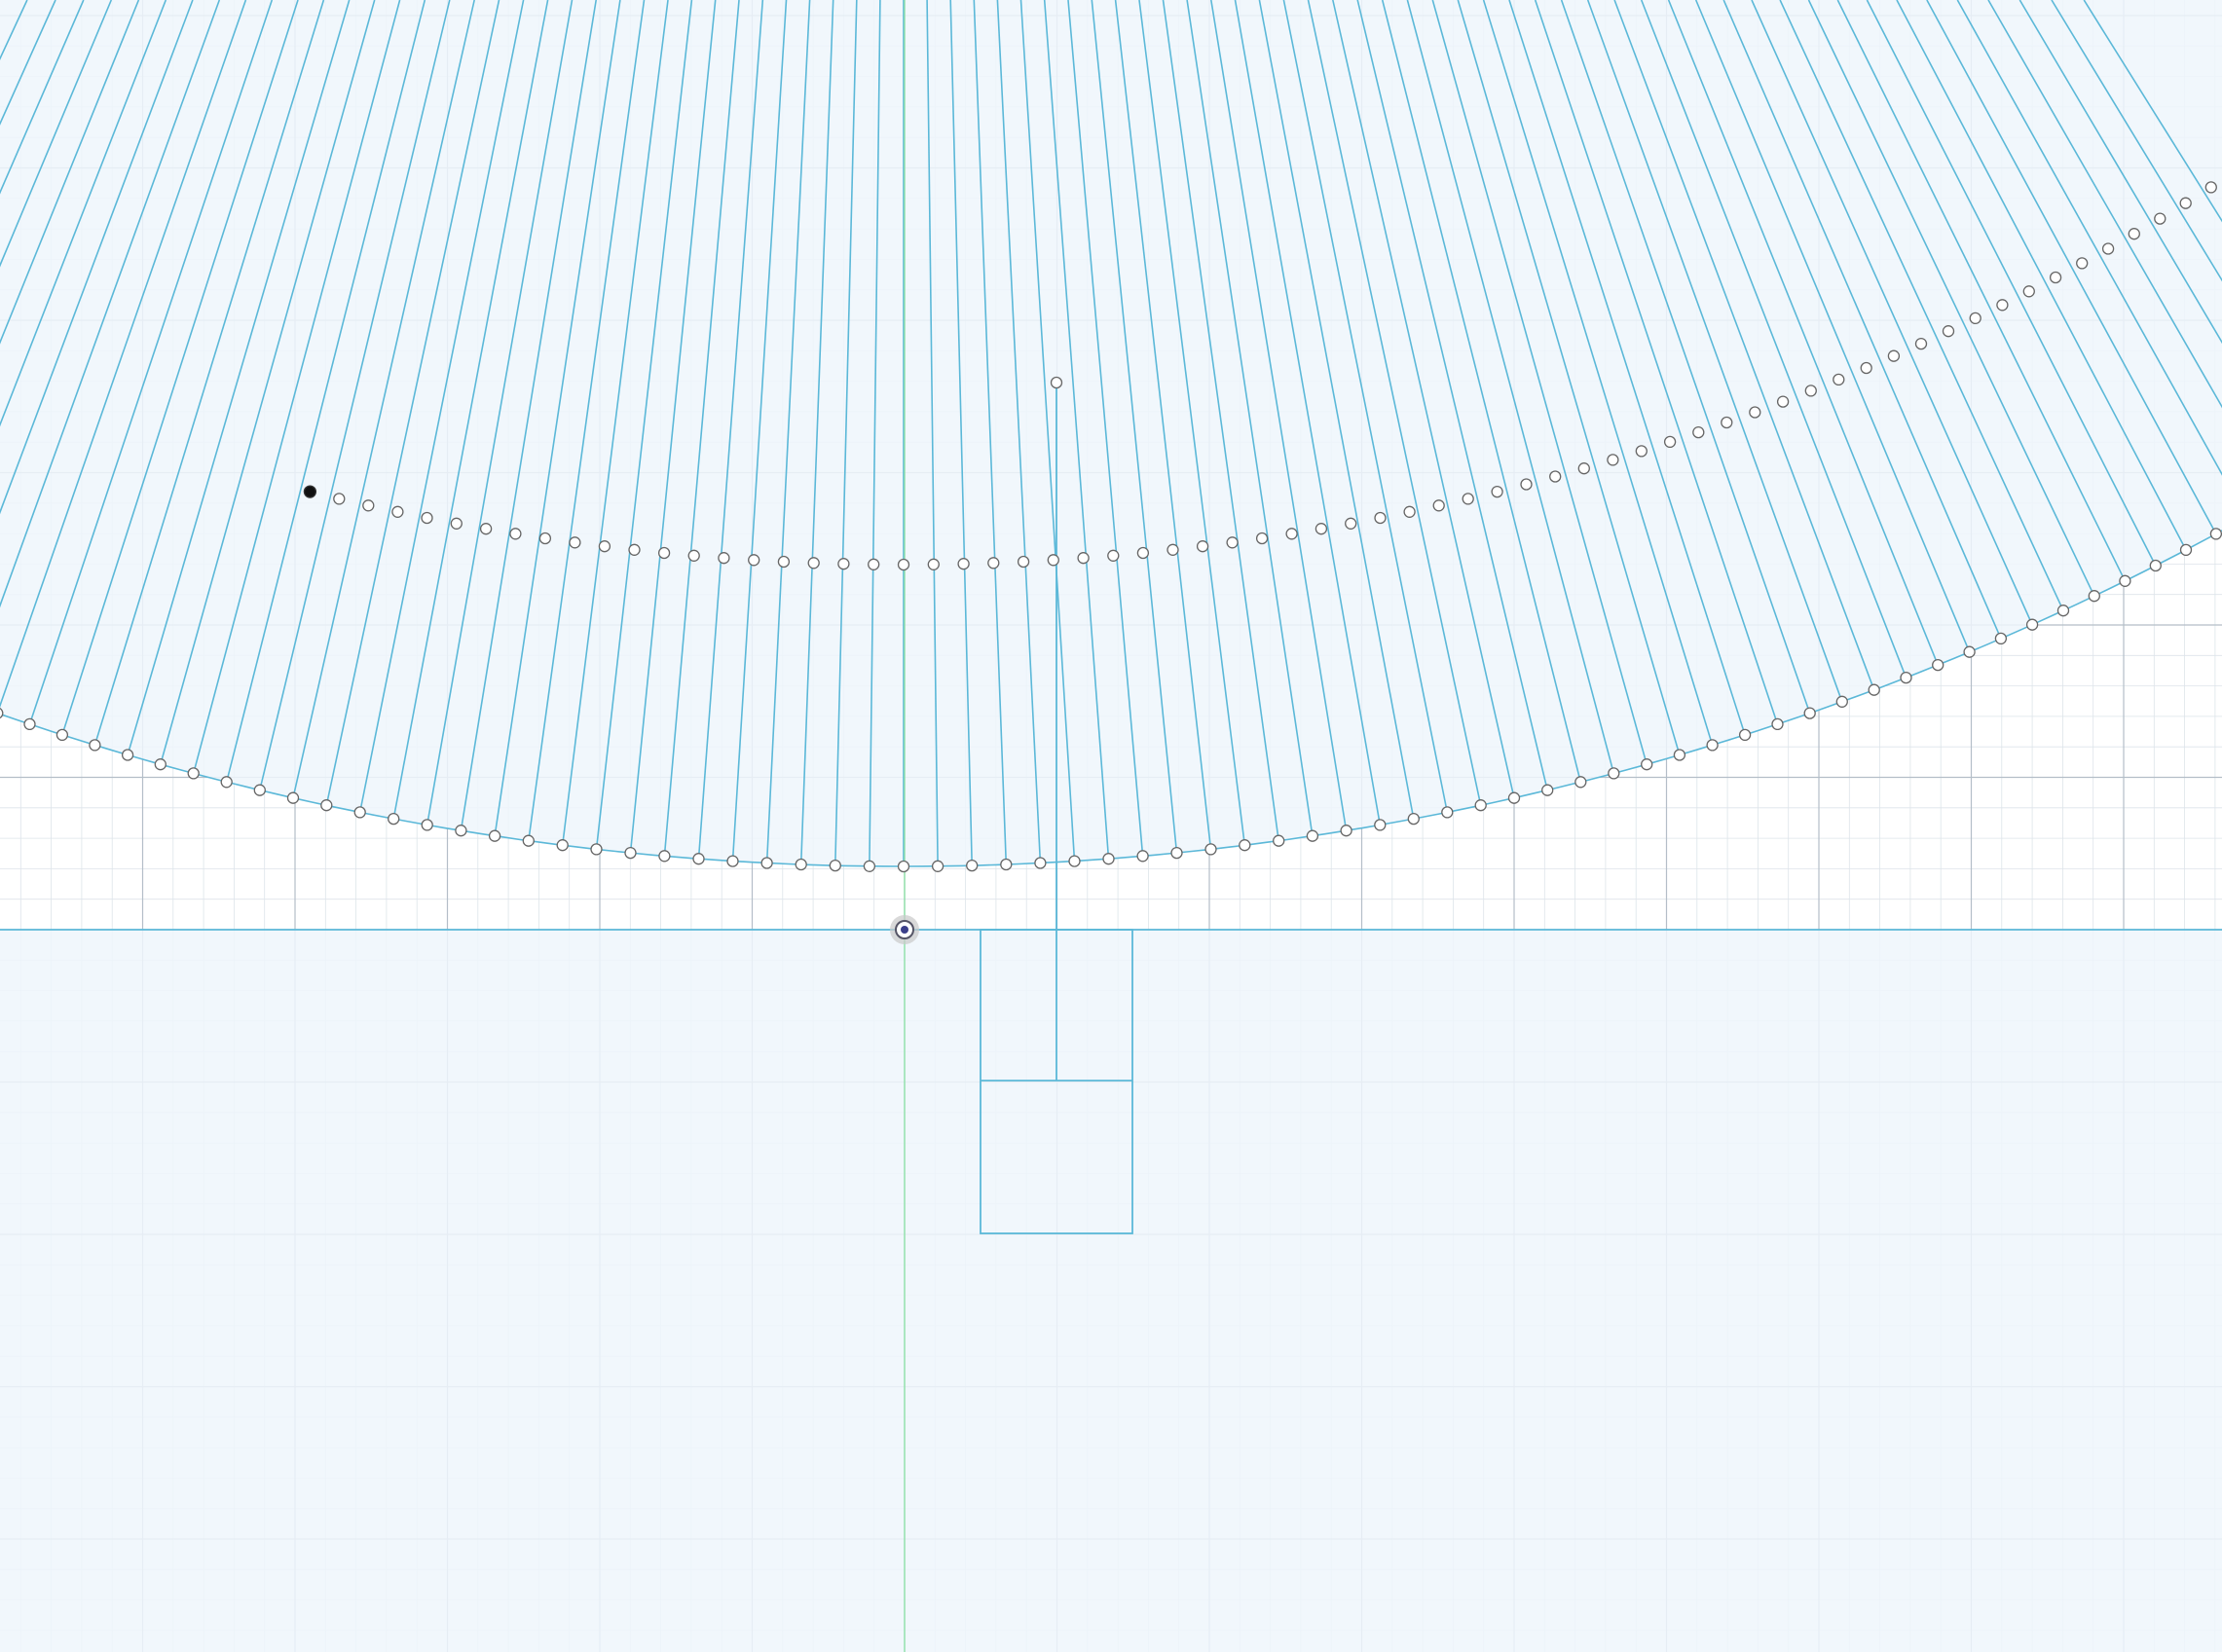 This screenshot has height=1652, width=2222. I want to click on selected-point-icon, so click(310, 491).